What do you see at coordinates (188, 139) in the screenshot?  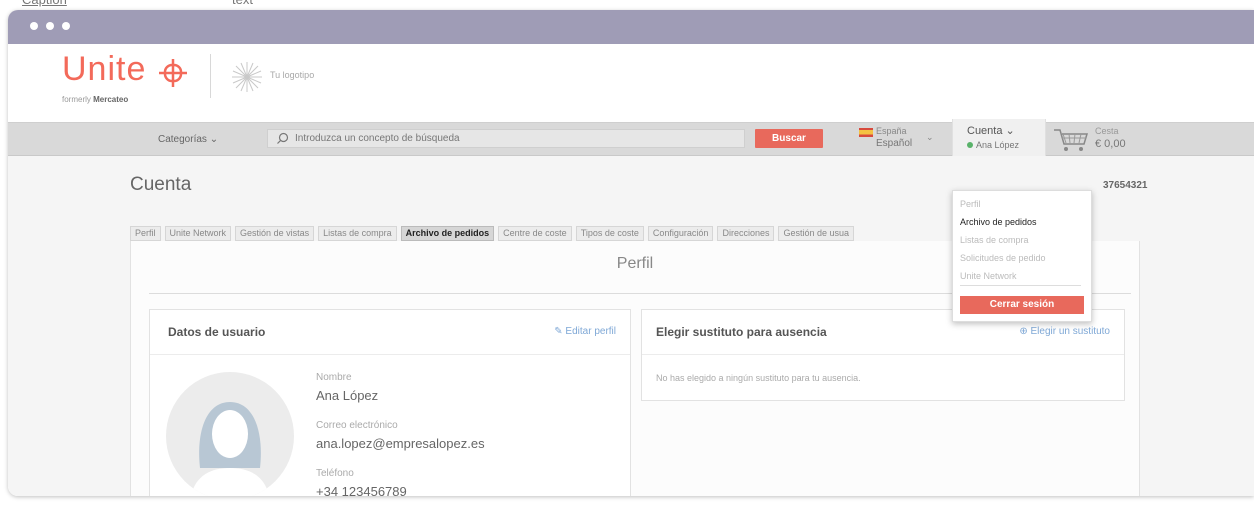 I see `categories-menu: Categorías ⌄` at bounding box center [188, 139].